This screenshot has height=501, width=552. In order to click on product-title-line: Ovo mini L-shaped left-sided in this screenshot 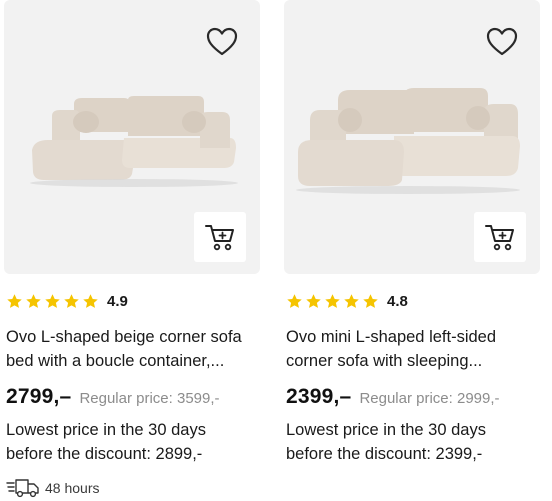, I will do `click(415, 337)`.